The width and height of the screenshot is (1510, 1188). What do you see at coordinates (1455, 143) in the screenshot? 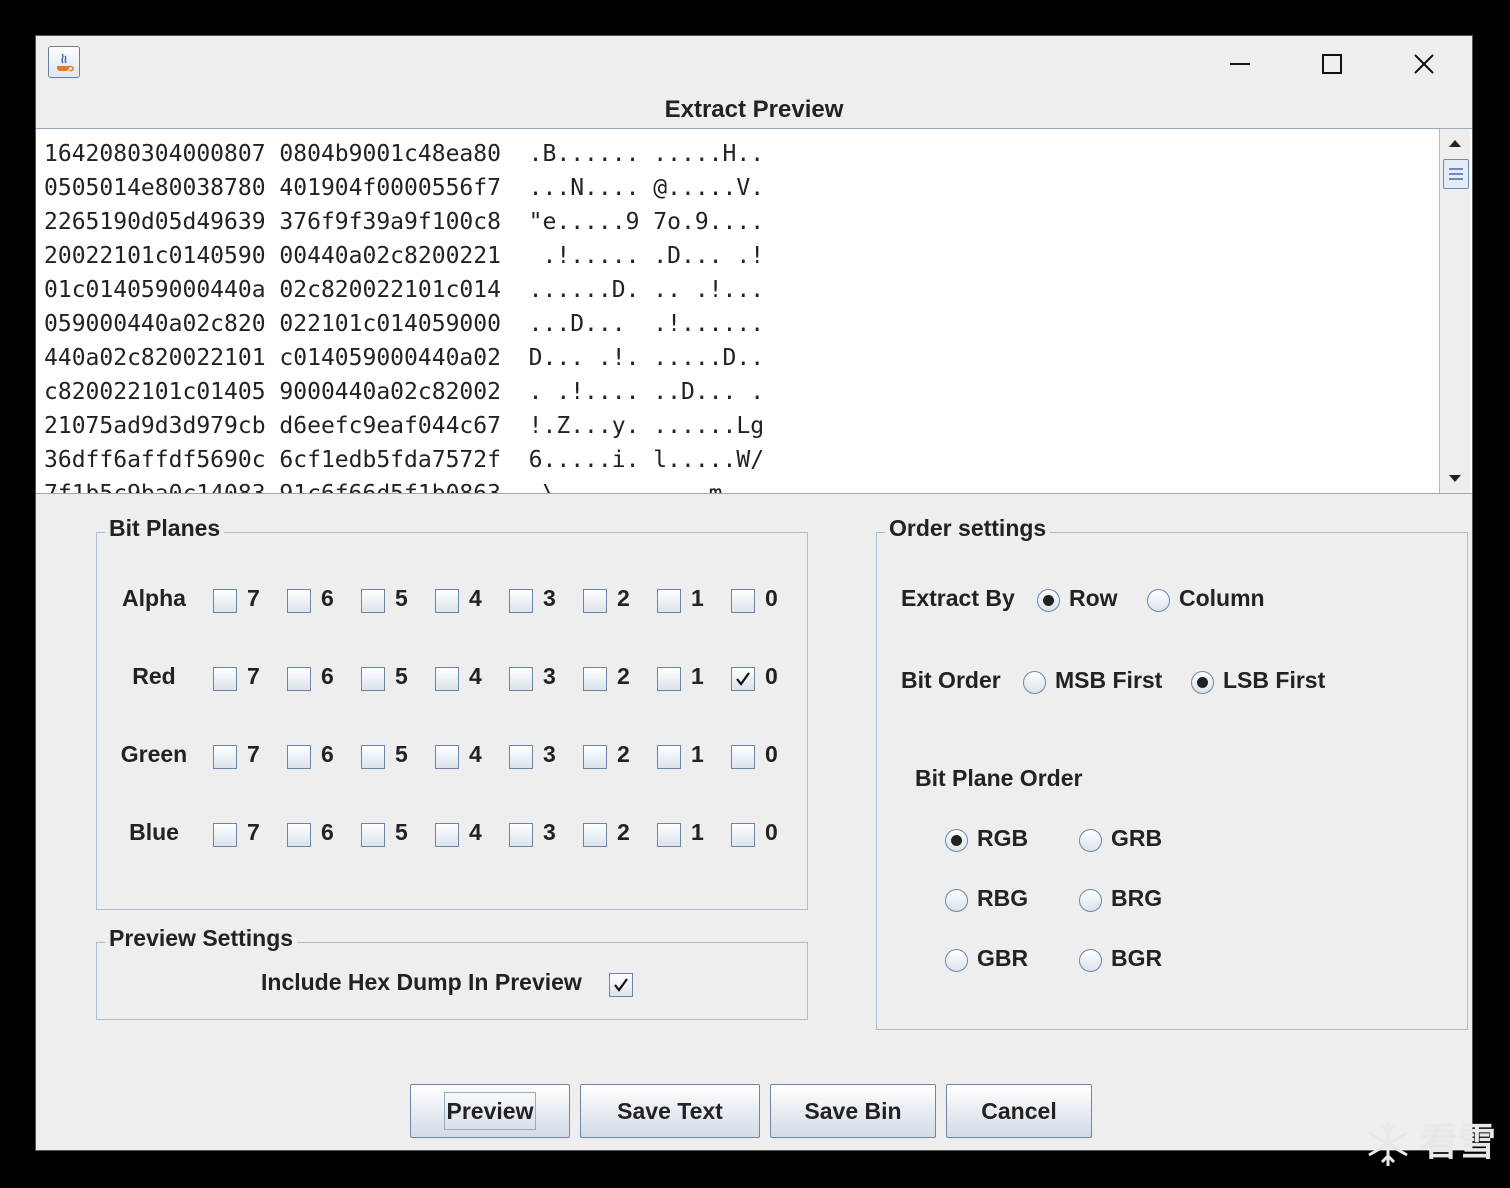
I see `scroll-up-button` at bounding box center [1455, 143].